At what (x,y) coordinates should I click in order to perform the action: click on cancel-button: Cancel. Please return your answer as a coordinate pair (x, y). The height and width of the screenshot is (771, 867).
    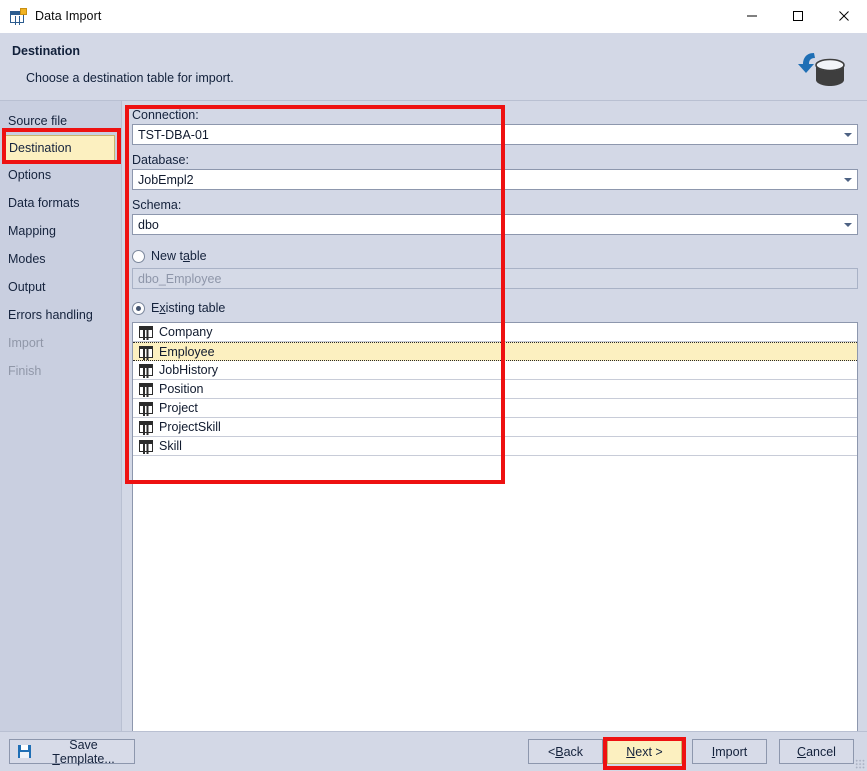
    Looking at the image, I should click on (816, 751).